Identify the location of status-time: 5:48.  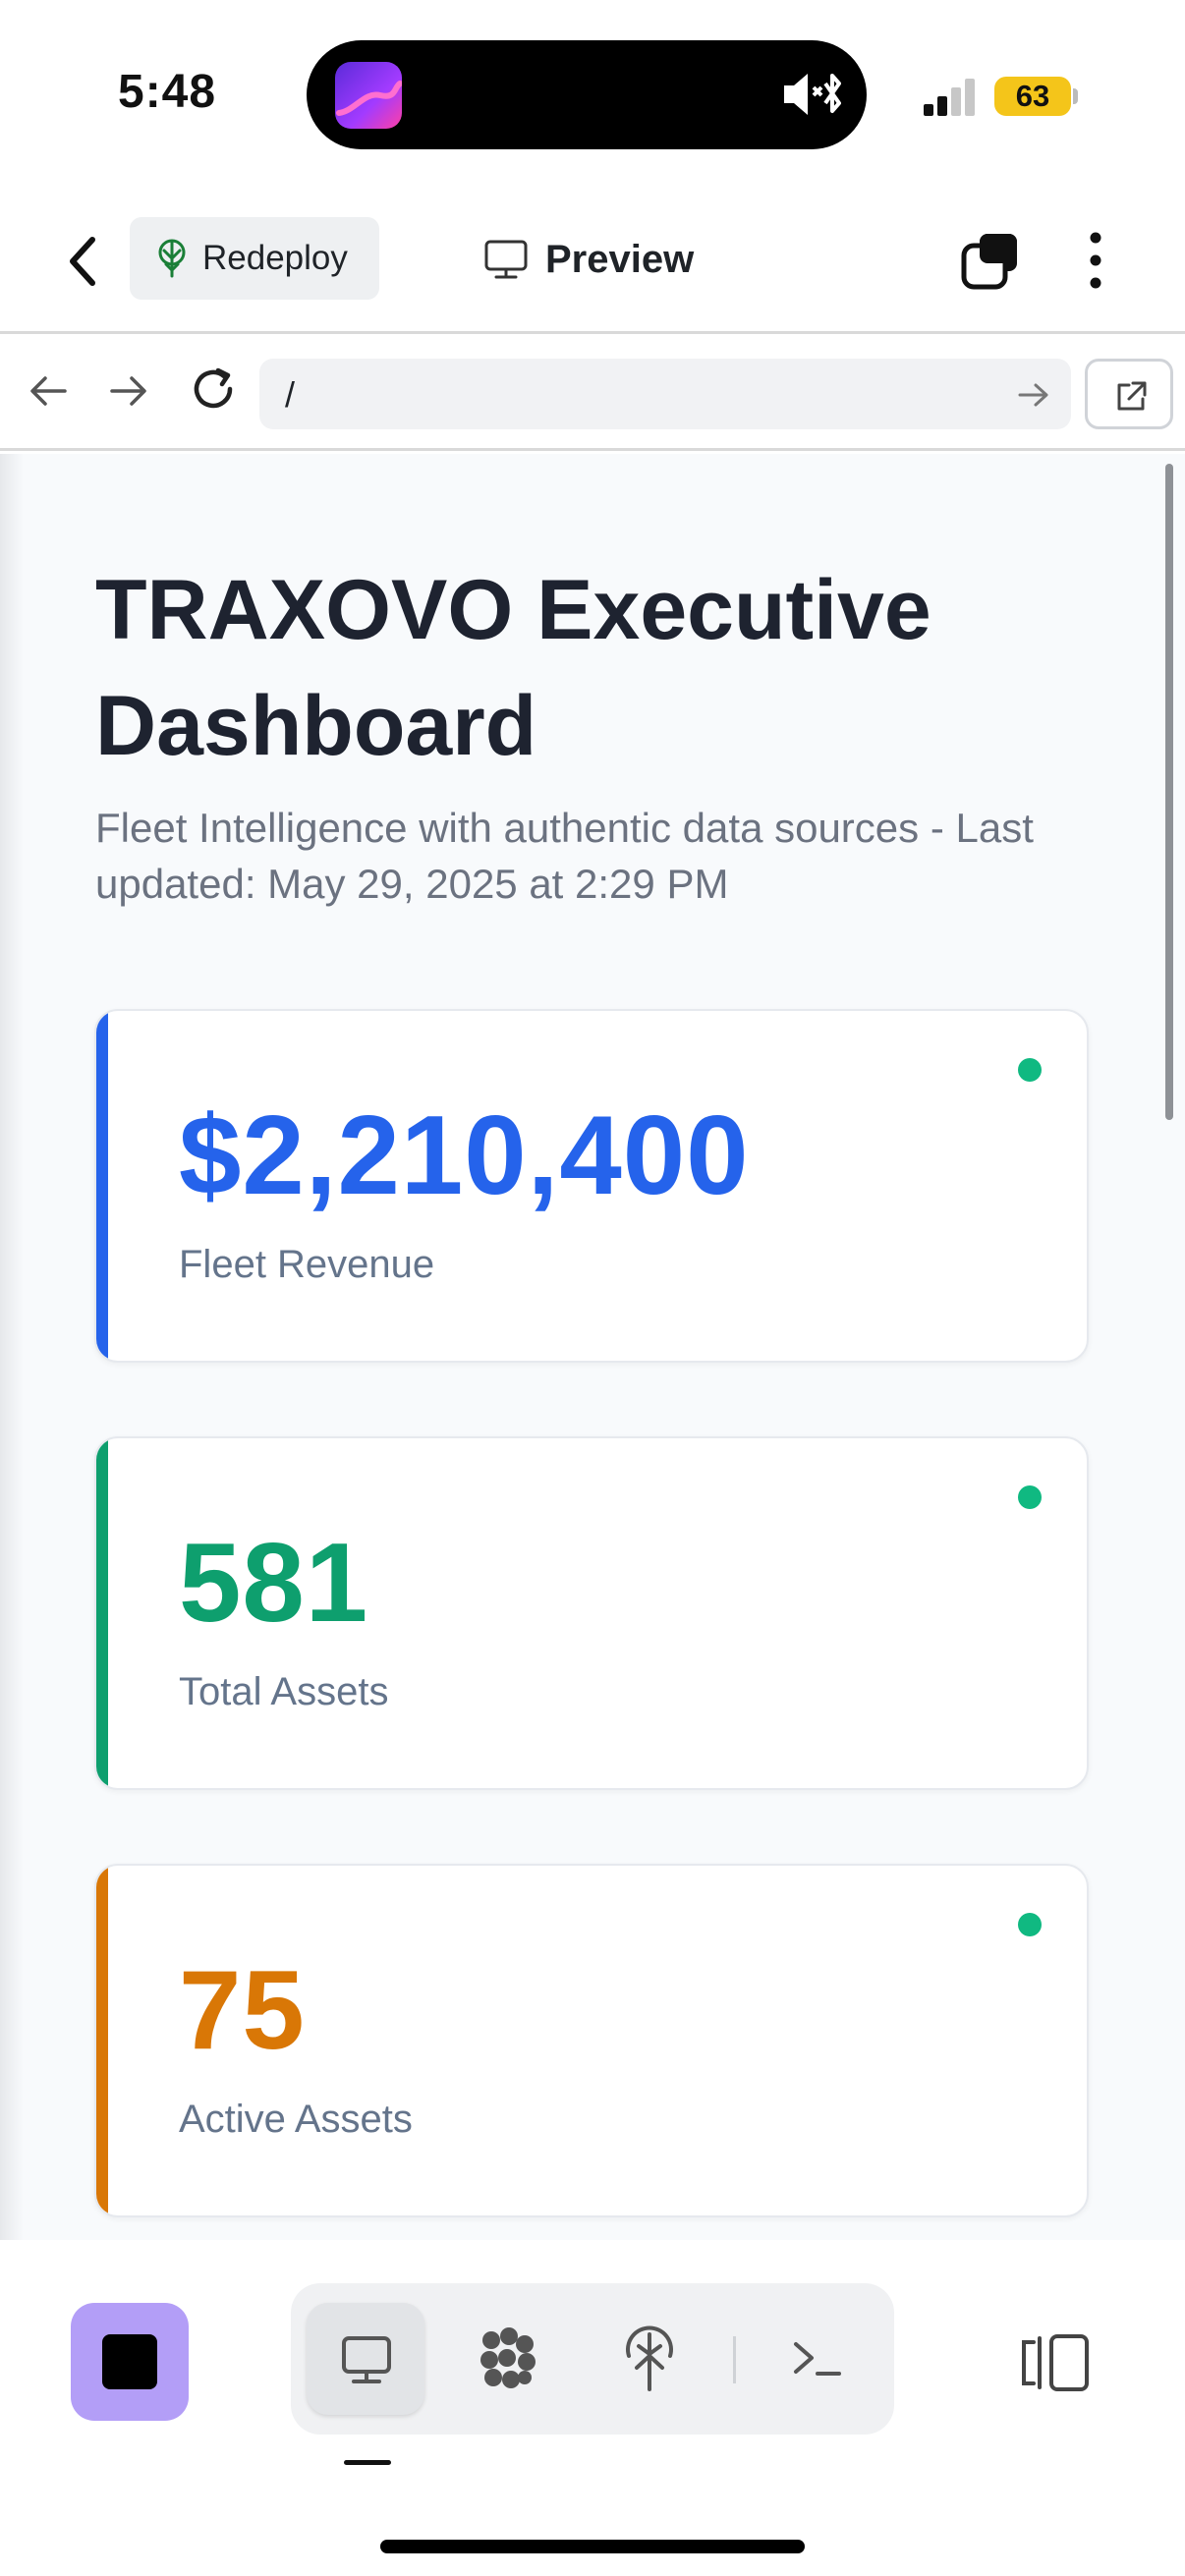
(168, 92).